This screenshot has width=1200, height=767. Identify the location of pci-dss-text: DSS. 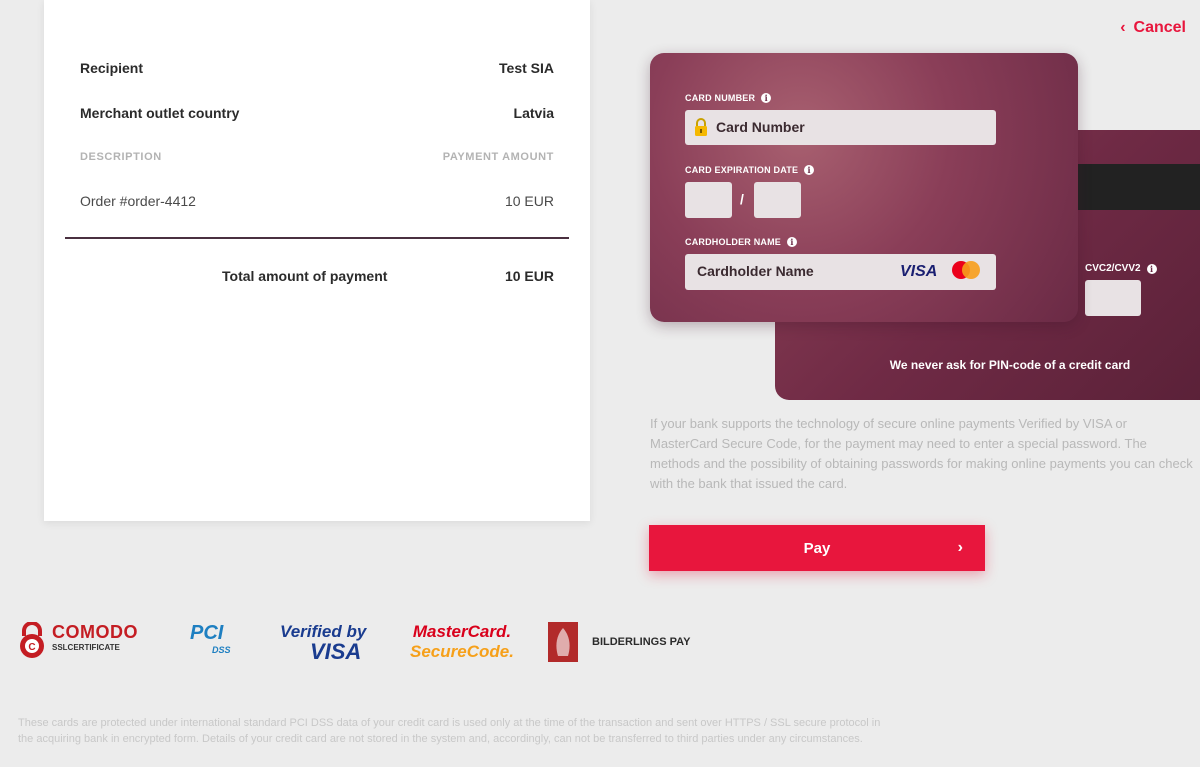
(221, 650).